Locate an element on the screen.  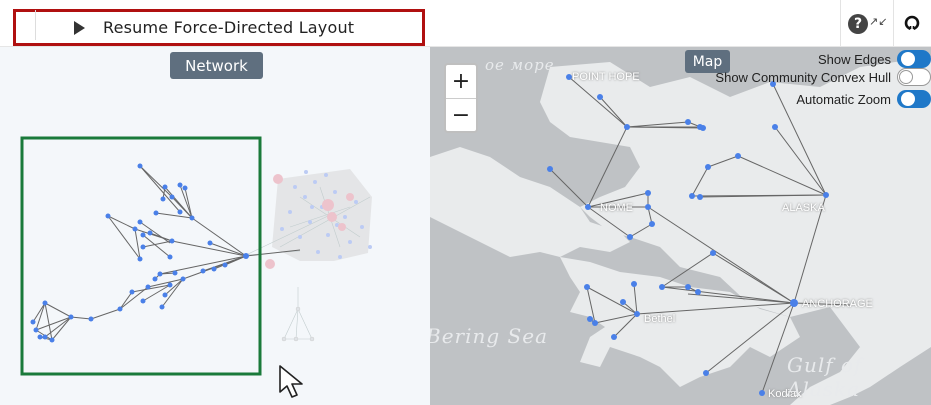
zoom-control: + − is located at coordinates (461, 98).